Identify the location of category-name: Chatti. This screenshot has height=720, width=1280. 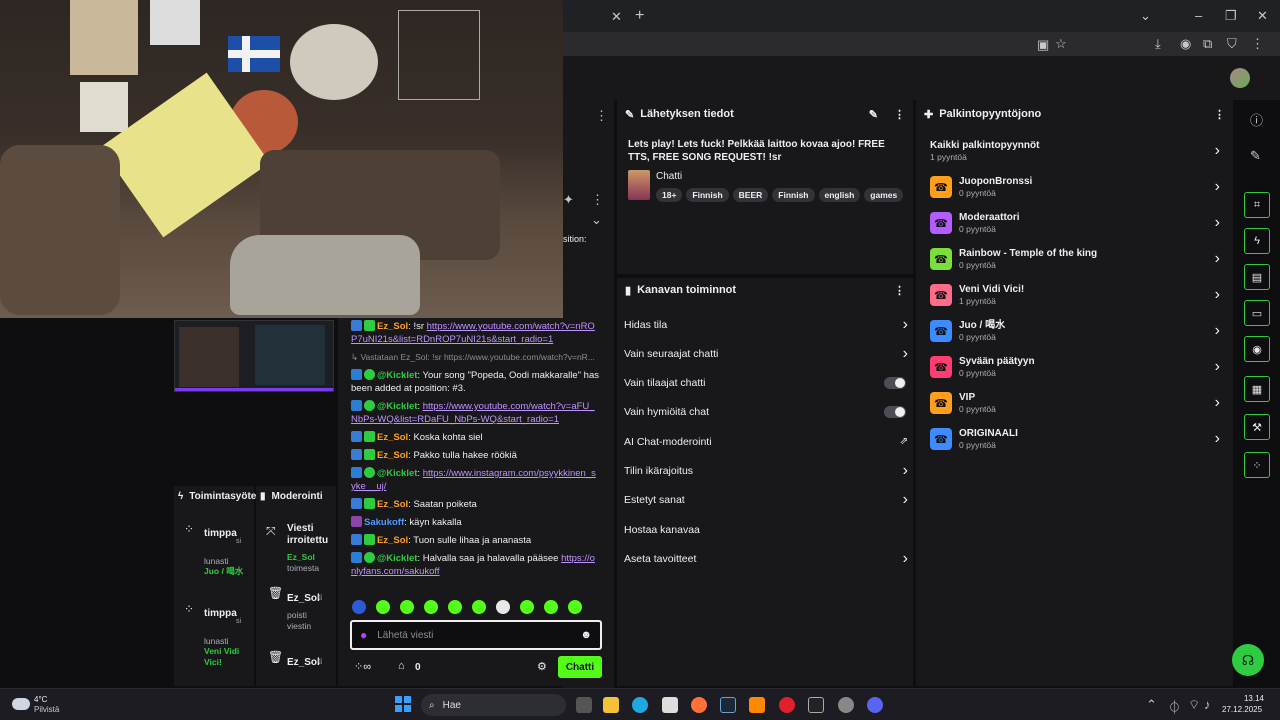
(669, 176).